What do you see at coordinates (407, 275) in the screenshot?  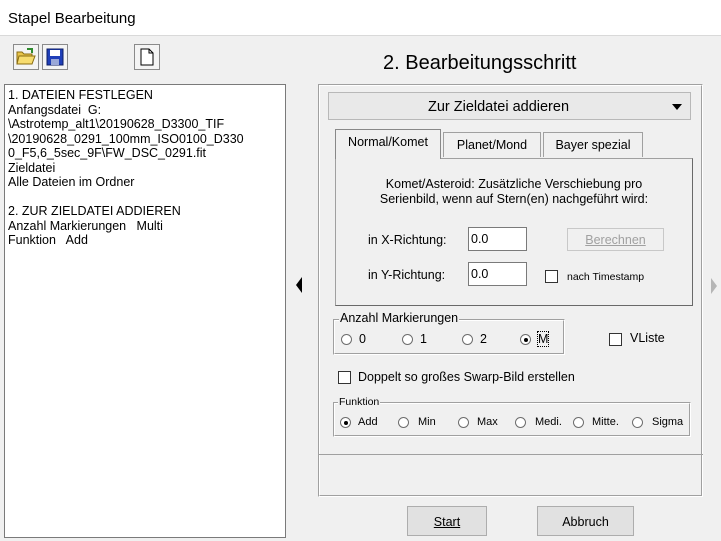 I see `y-direction-label: in Y-Richtung:` at bounding box center [407, 275].